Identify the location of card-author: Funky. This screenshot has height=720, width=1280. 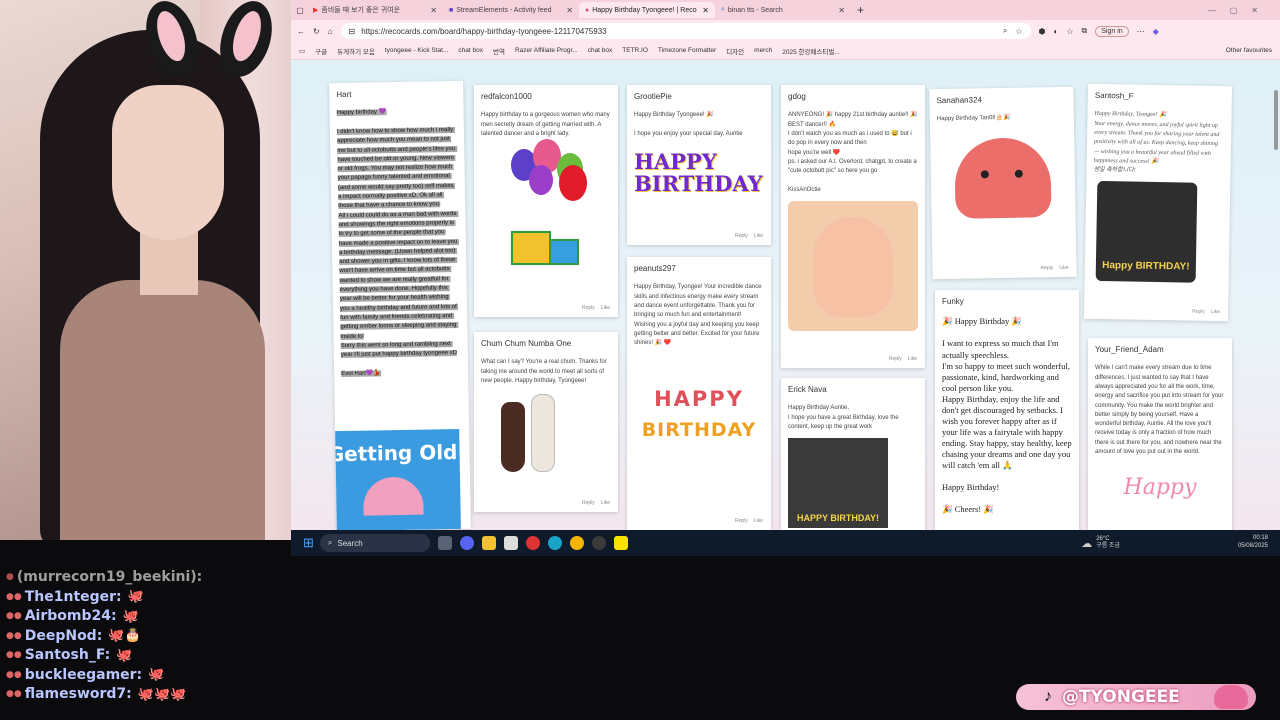
(953, 301).